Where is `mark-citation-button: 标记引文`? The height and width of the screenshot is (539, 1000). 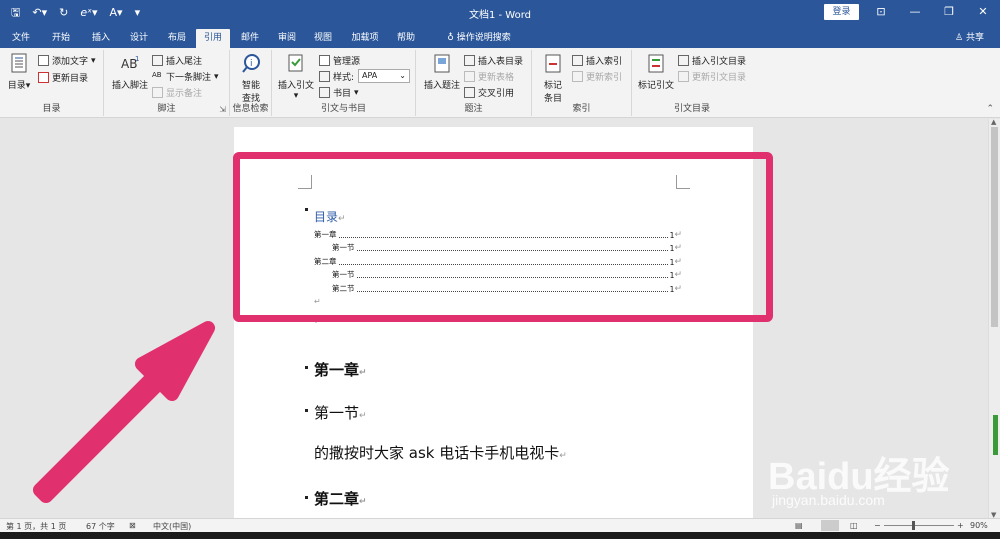 mark-citation-button: 标记引文 is located at coordinates (656, 71).